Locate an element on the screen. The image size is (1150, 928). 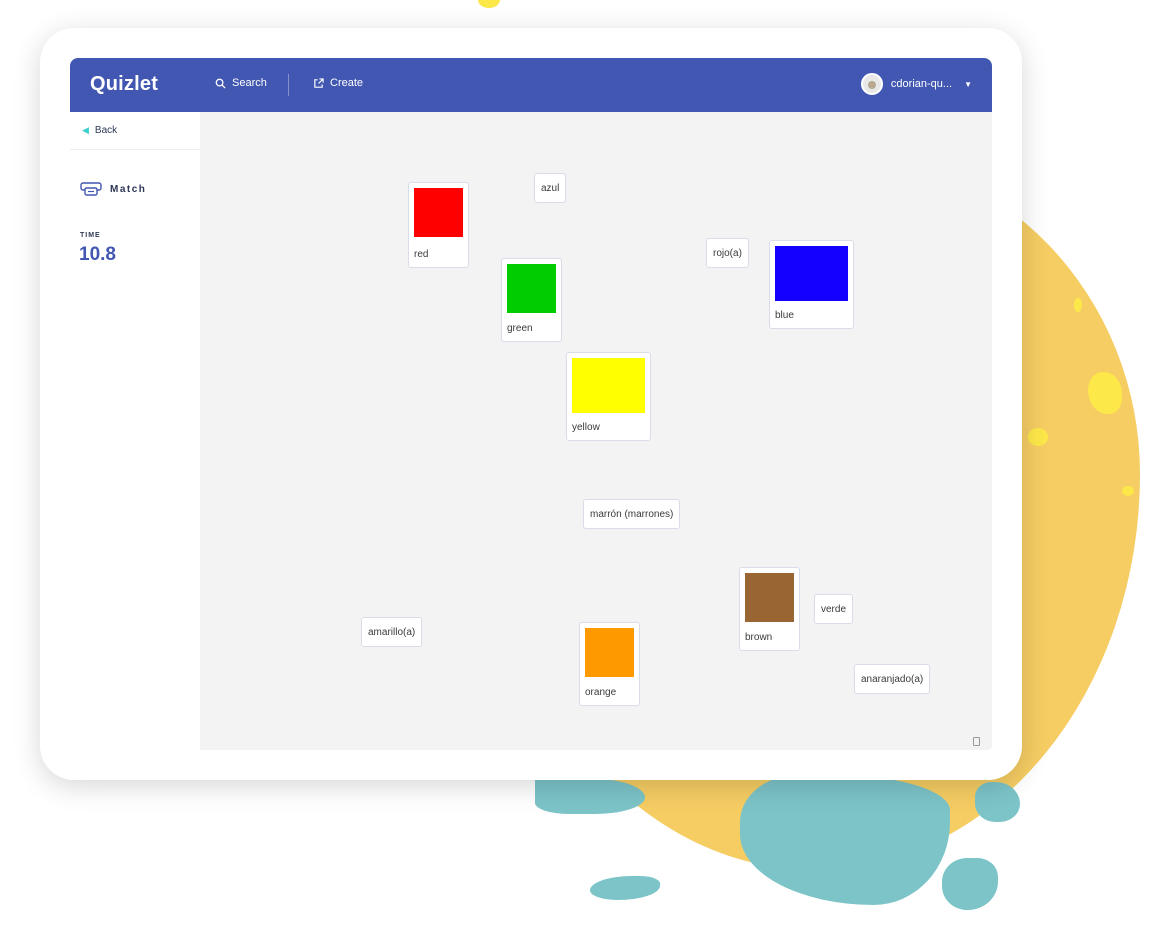
create-button: Create is located at coordinates (338, 83).